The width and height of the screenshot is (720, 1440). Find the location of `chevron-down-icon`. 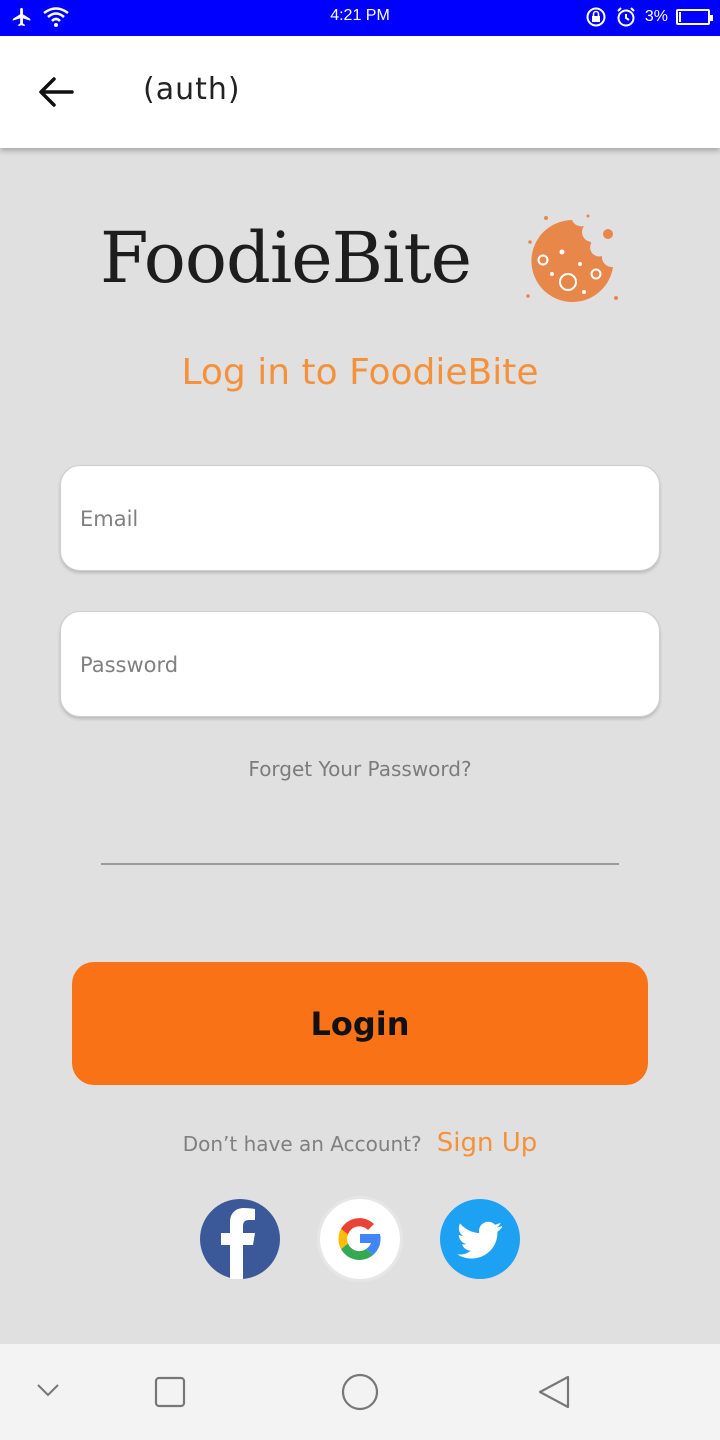

chevron-down-icon is located at coordinates (48, 1390).